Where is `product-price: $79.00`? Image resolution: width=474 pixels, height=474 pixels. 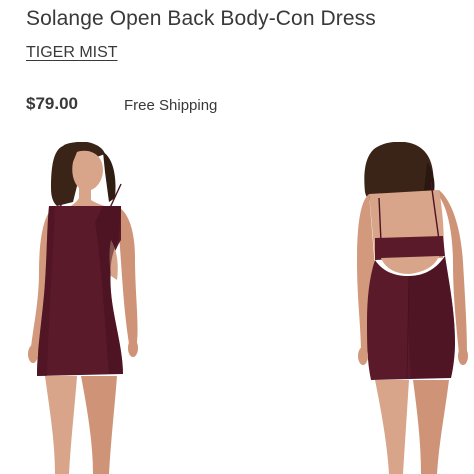
product-price: $79.00 is located at coordinates (52, 103).